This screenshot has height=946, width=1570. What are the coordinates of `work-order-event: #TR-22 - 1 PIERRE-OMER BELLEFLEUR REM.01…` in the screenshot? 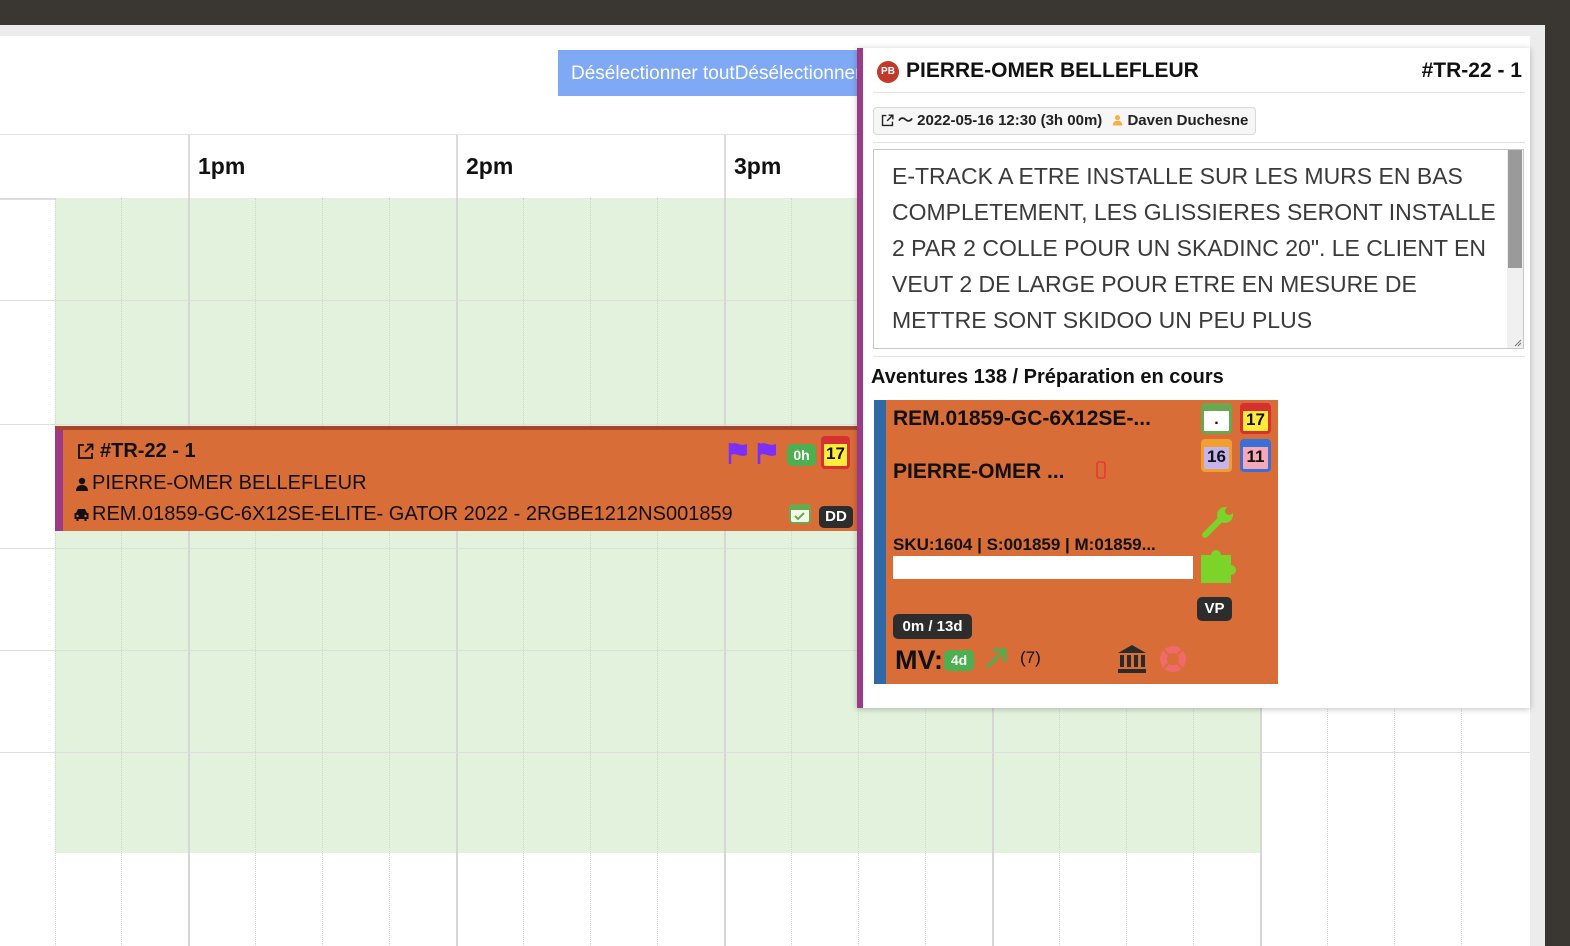 It's located at (456, 478).